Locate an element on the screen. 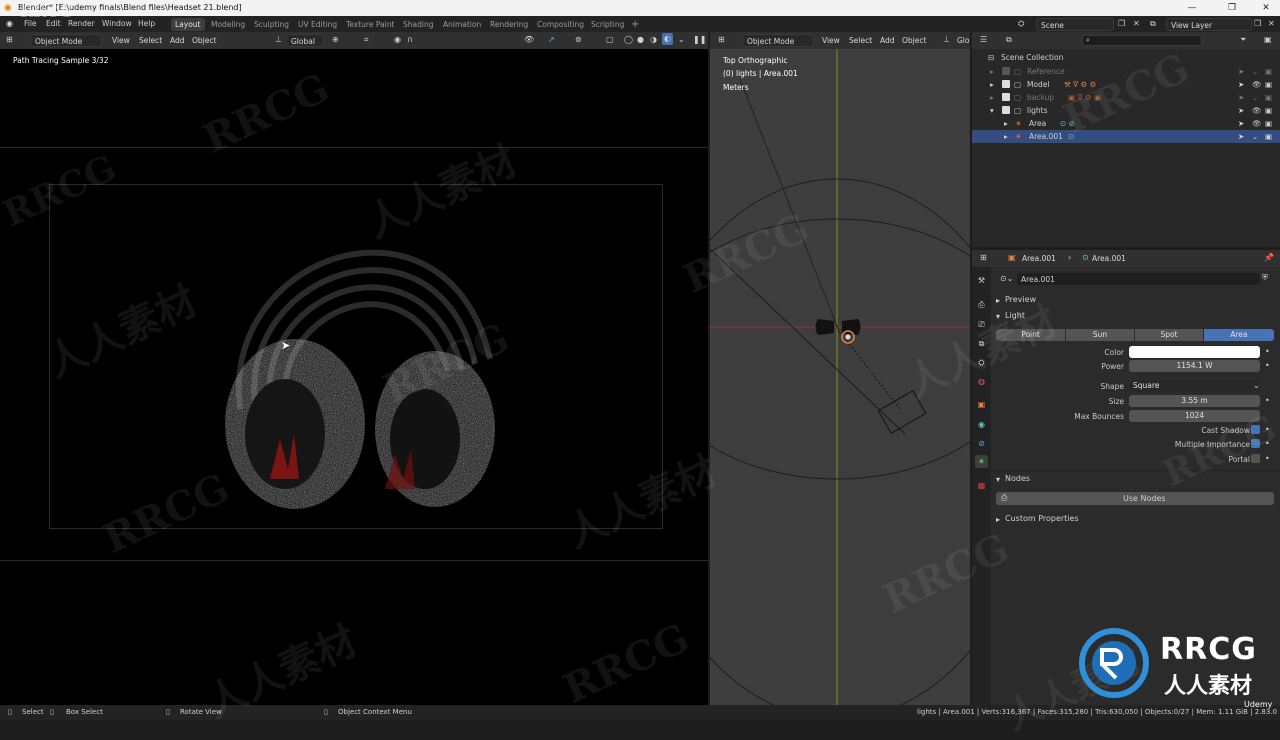 Image resolution: width=1280 pixels, height=740 pixels. tab-sculpting: Sculpting is located at coordinates (271, 24).